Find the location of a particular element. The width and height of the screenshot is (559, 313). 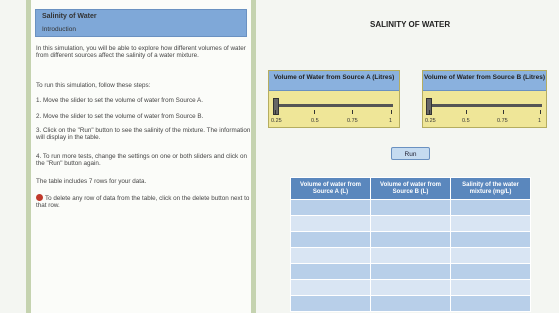

slider-a-tick-label: 0.75 is located at coordinates (352, 121).